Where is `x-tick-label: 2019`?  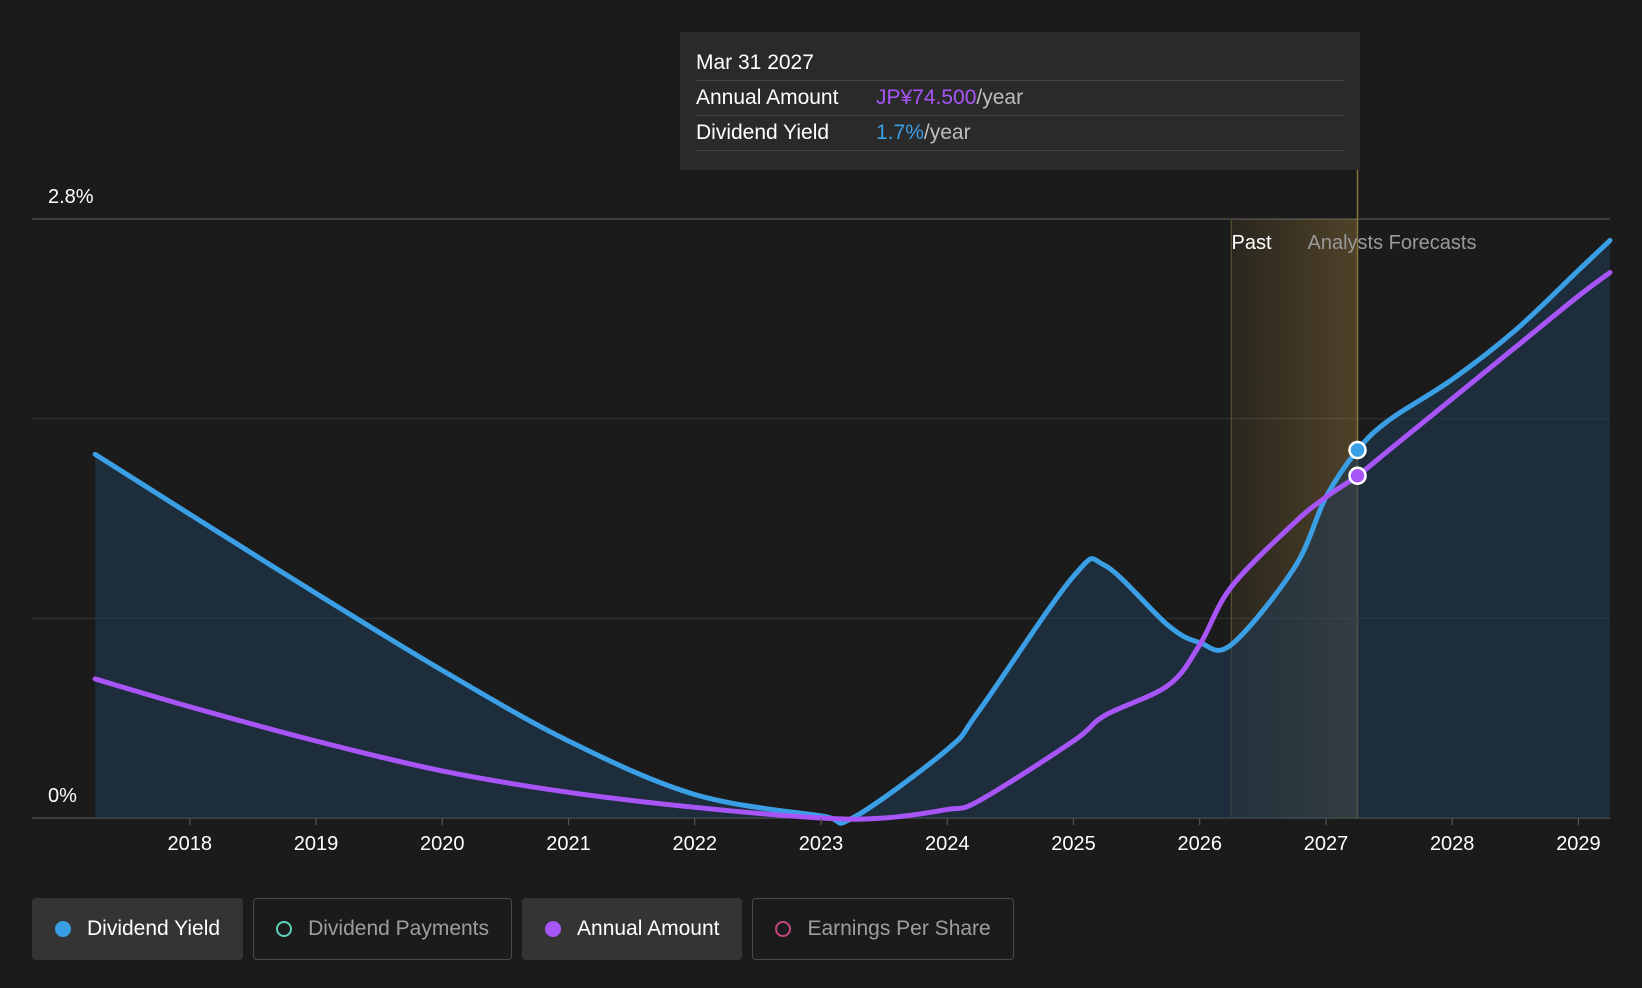 x-tick-label: 2019 is located at coordinates (316, 844).